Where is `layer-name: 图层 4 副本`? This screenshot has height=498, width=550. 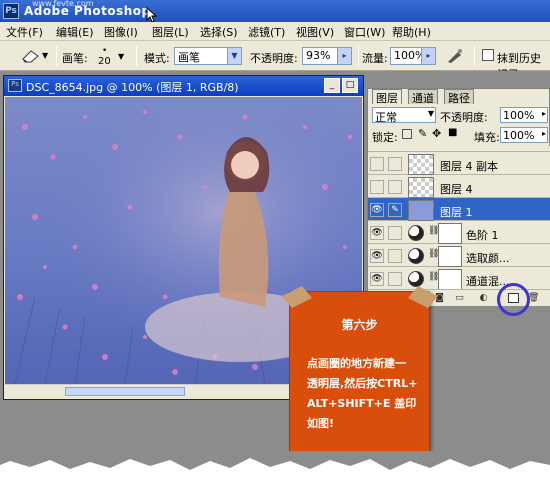
layer-name: 图层 4 副本 is located at coordinates (469, 166).